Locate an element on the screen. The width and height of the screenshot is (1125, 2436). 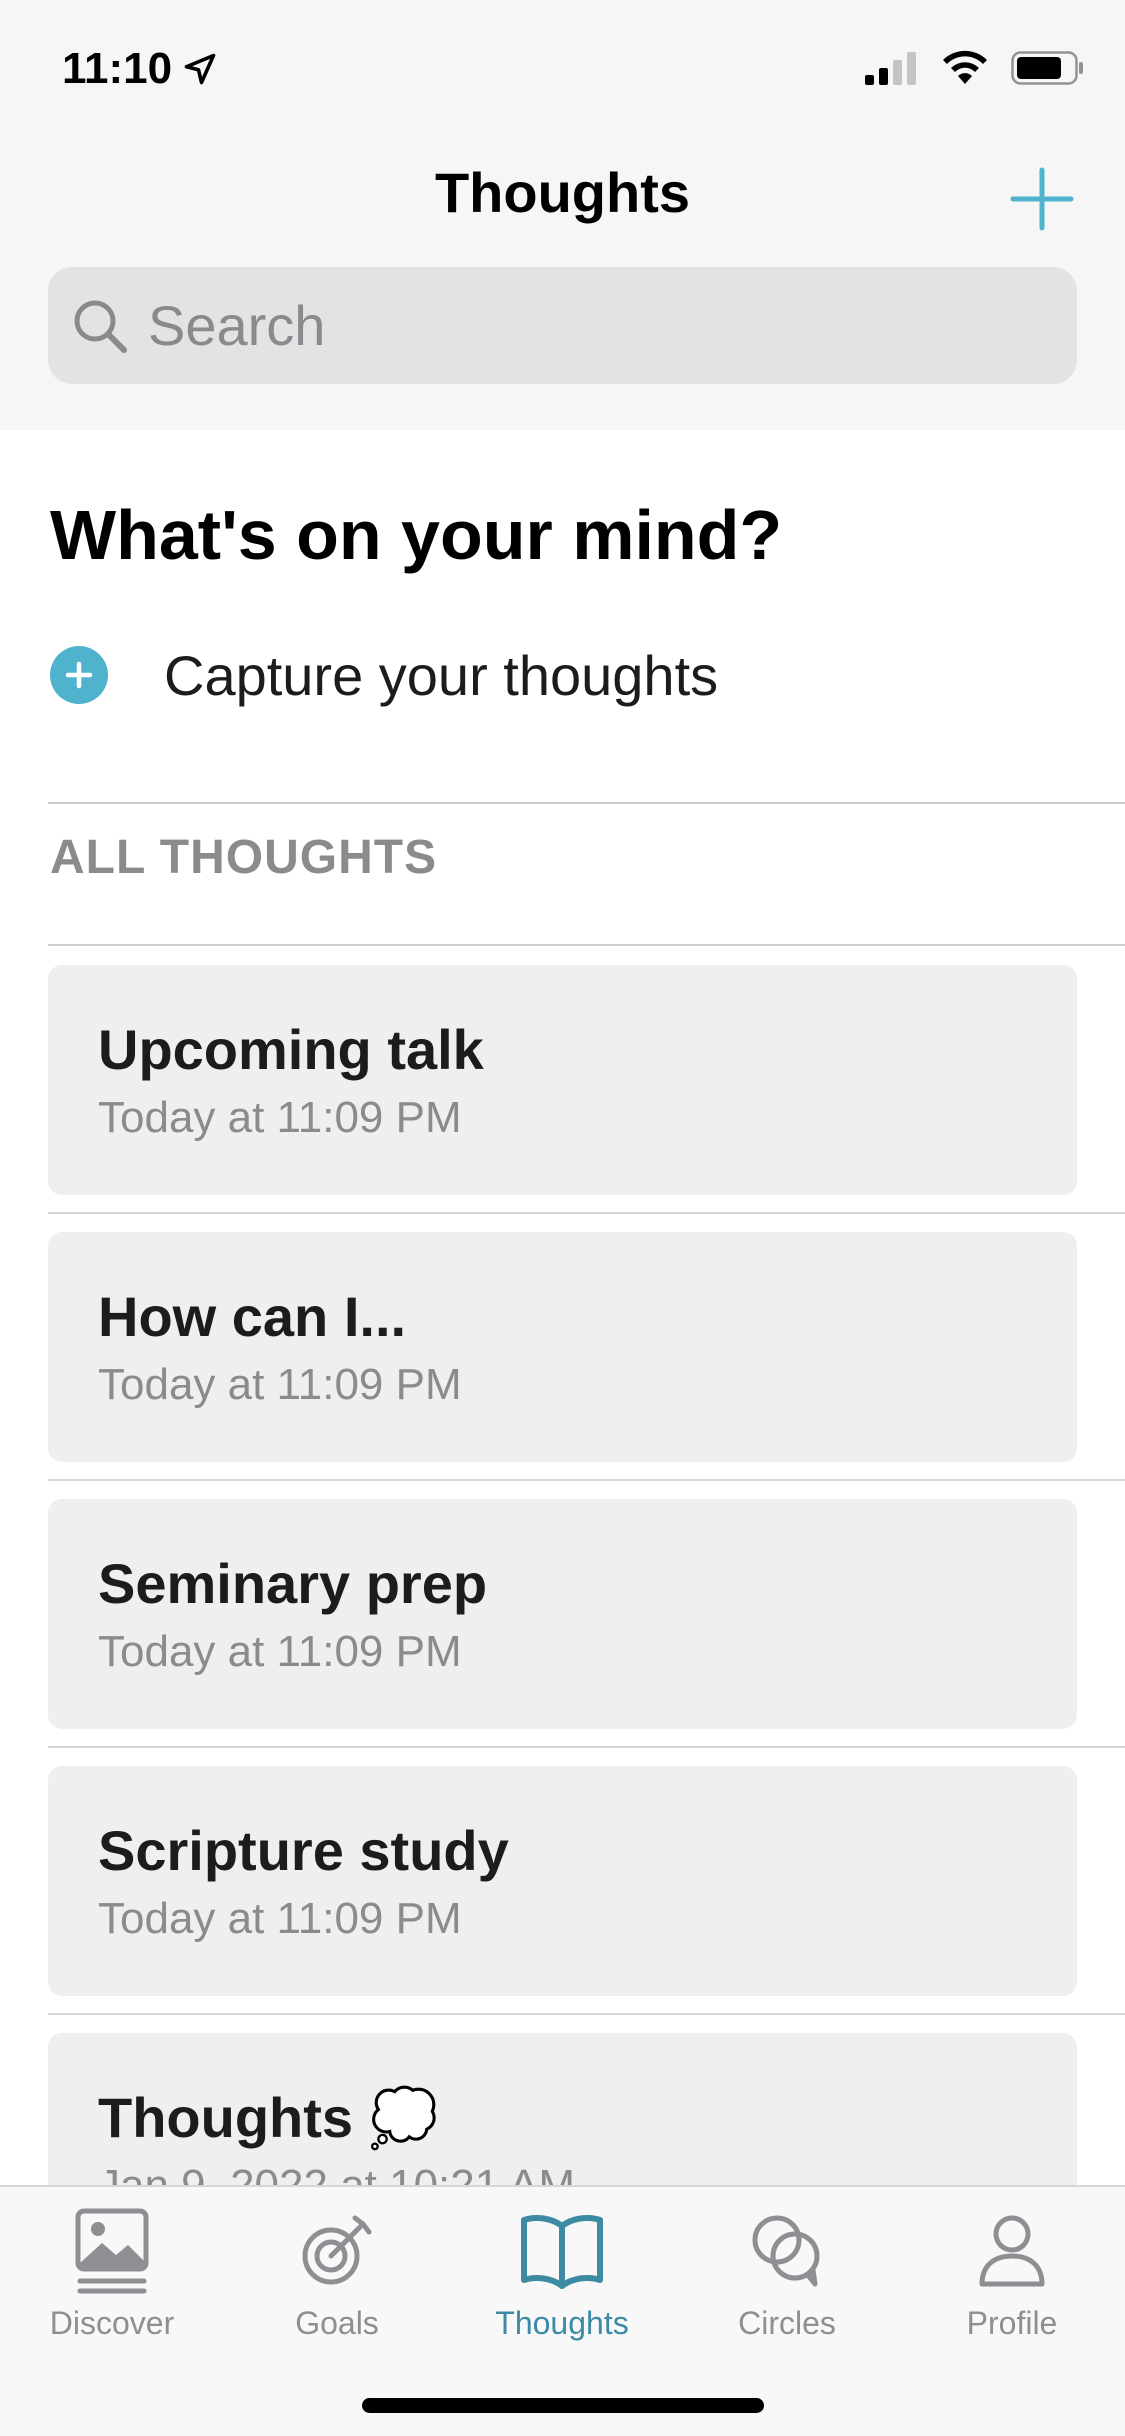
person-icon is located at coordinates (1012, 2250).